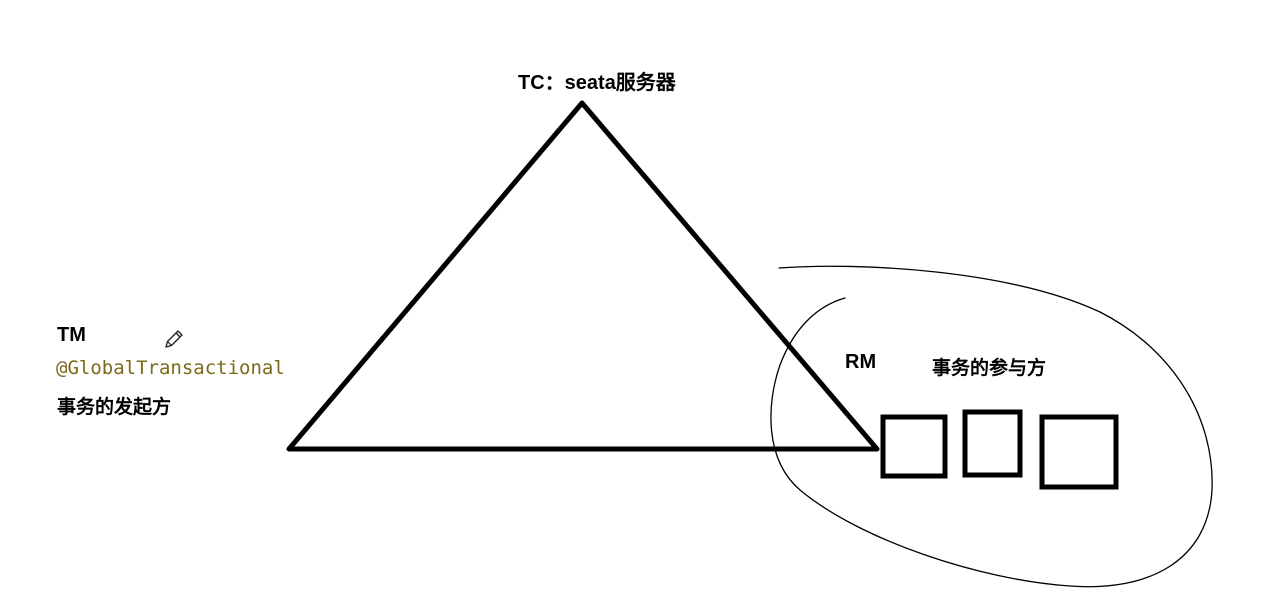  Describe the element at coordinates (861, 362) in the screenshot. I see `rm-label: RM` at that location.